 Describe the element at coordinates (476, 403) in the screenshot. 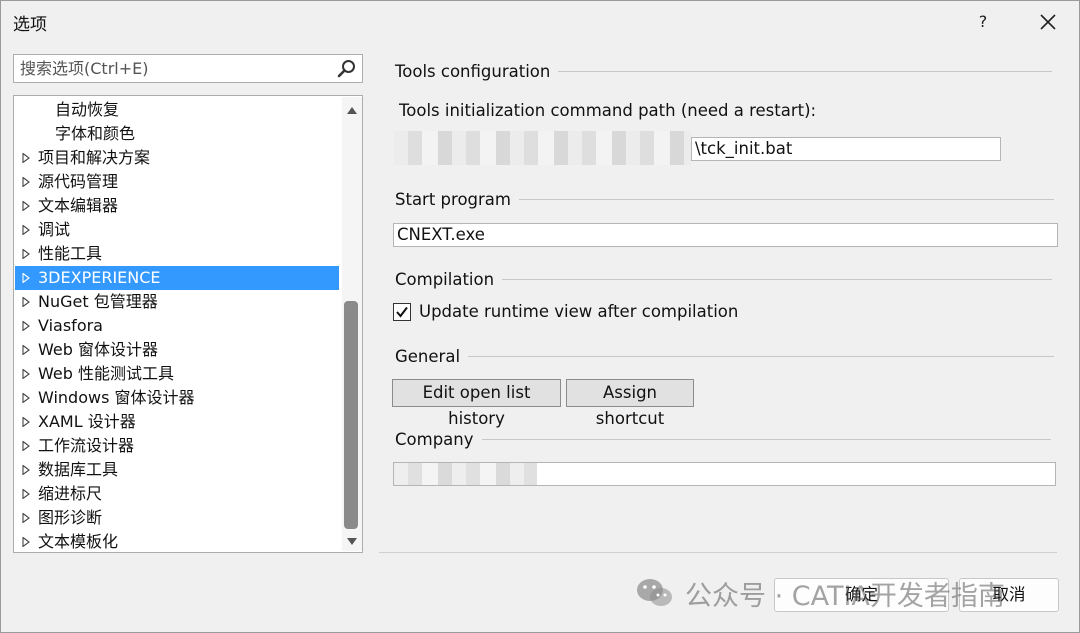

I see `edit-history-button: Edit open list history` at that location.